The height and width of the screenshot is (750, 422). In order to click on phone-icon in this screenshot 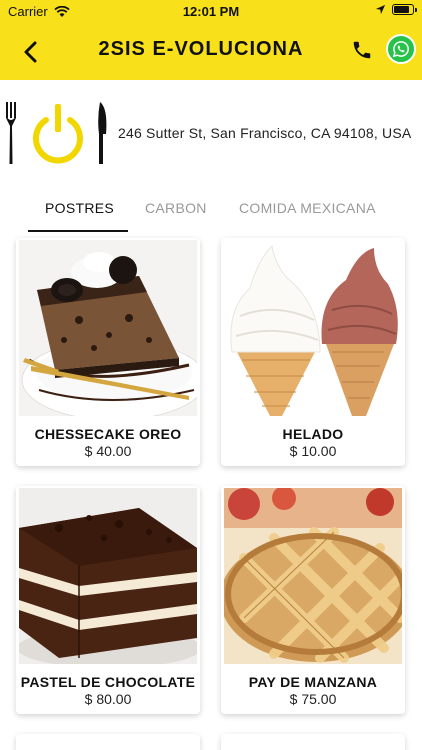, I will do `click(362, 50)`.